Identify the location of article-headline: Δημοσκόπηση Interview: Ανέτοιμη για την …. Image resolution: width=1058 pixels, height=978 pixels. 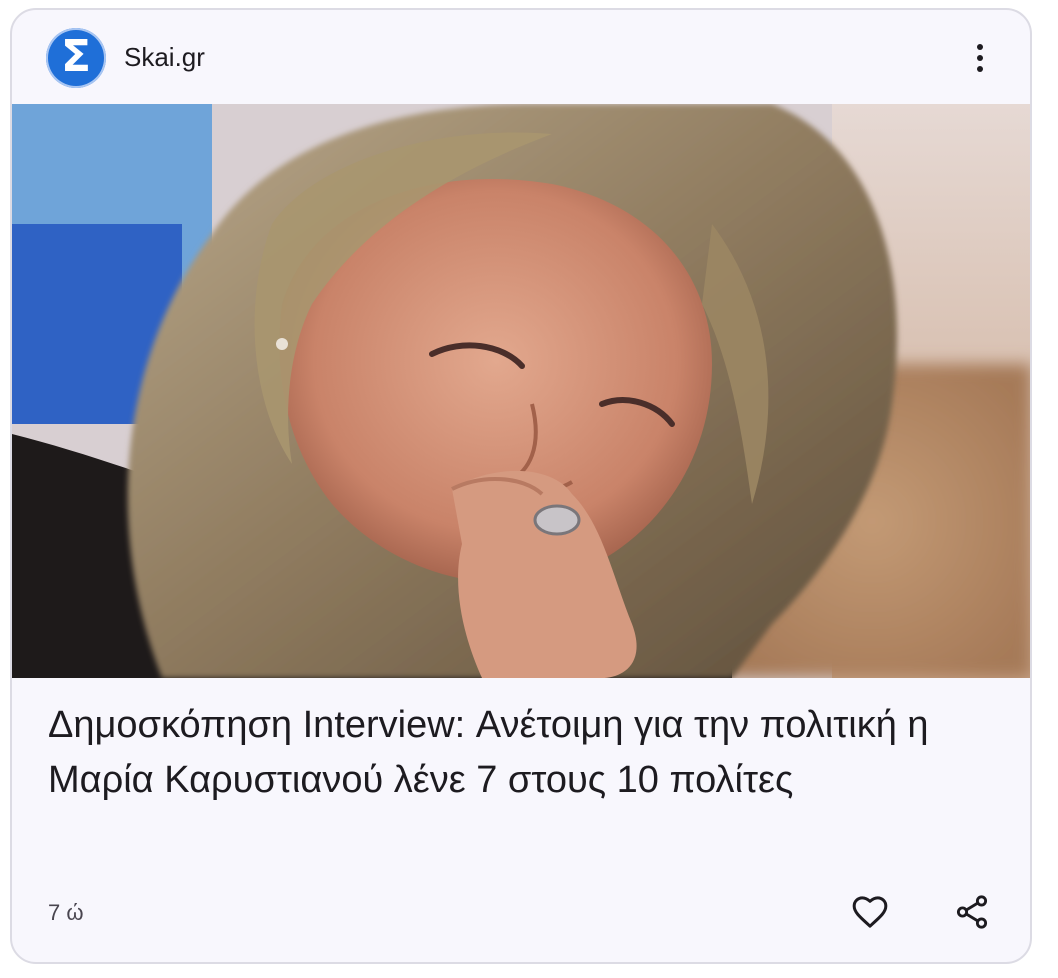
(518, 753).